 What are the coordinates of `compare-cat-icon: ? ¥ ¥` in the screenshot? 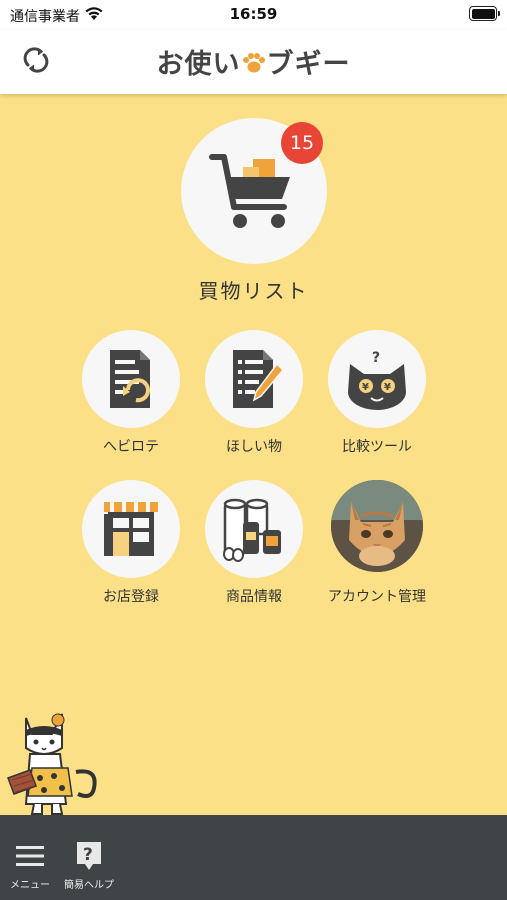 It's located at (377, 380).